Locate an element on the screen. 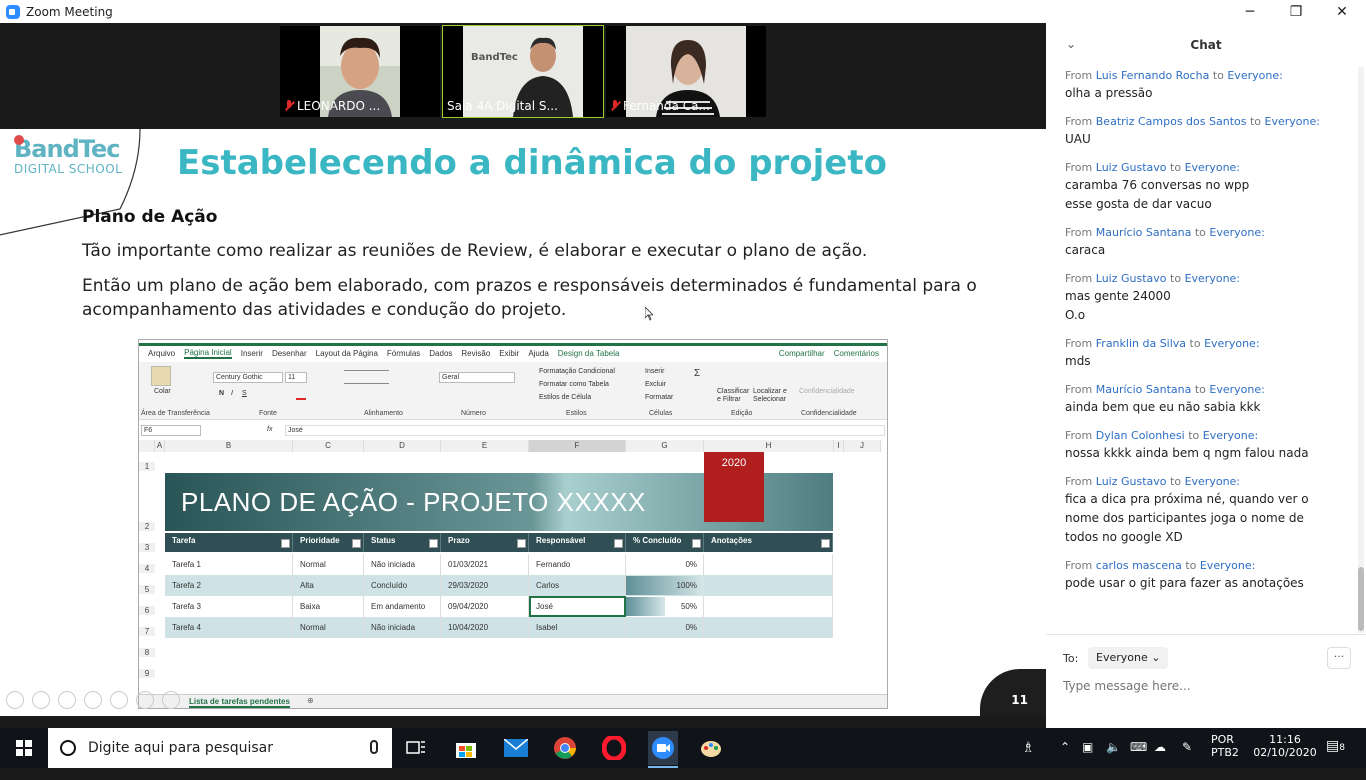 The image size is (1366, 780). delete-cells-button: Excluir is located at coordinates (655, 384).